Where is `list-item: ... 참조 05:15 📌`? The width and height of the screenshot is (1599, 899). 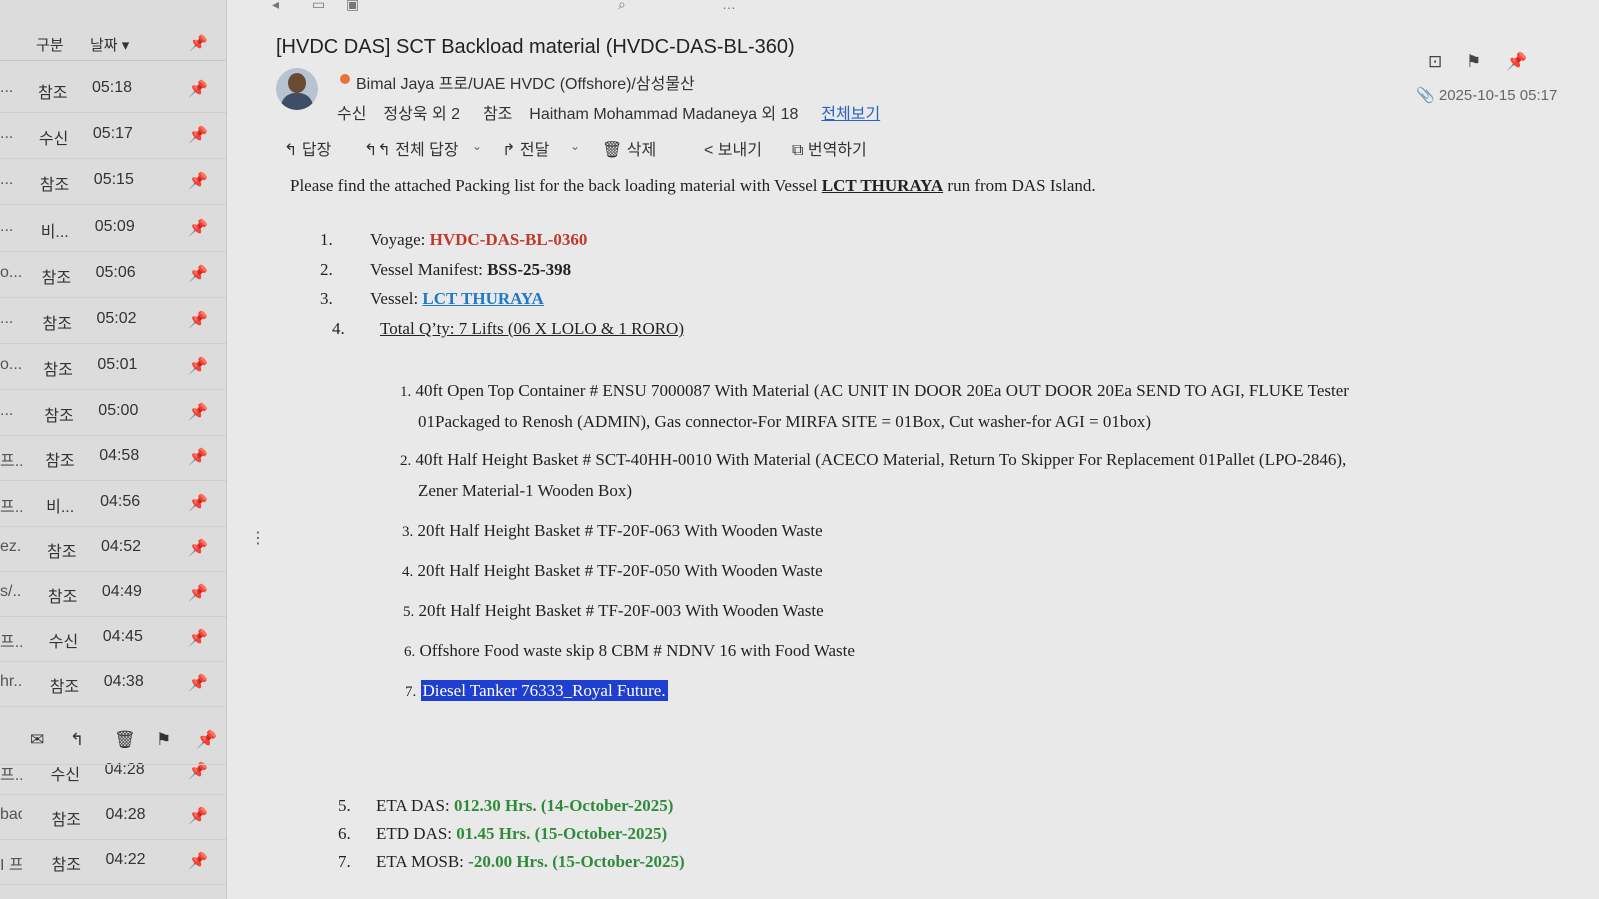 list-item: ... 참조 05:15 📌 is located at coordinates (113, 181).